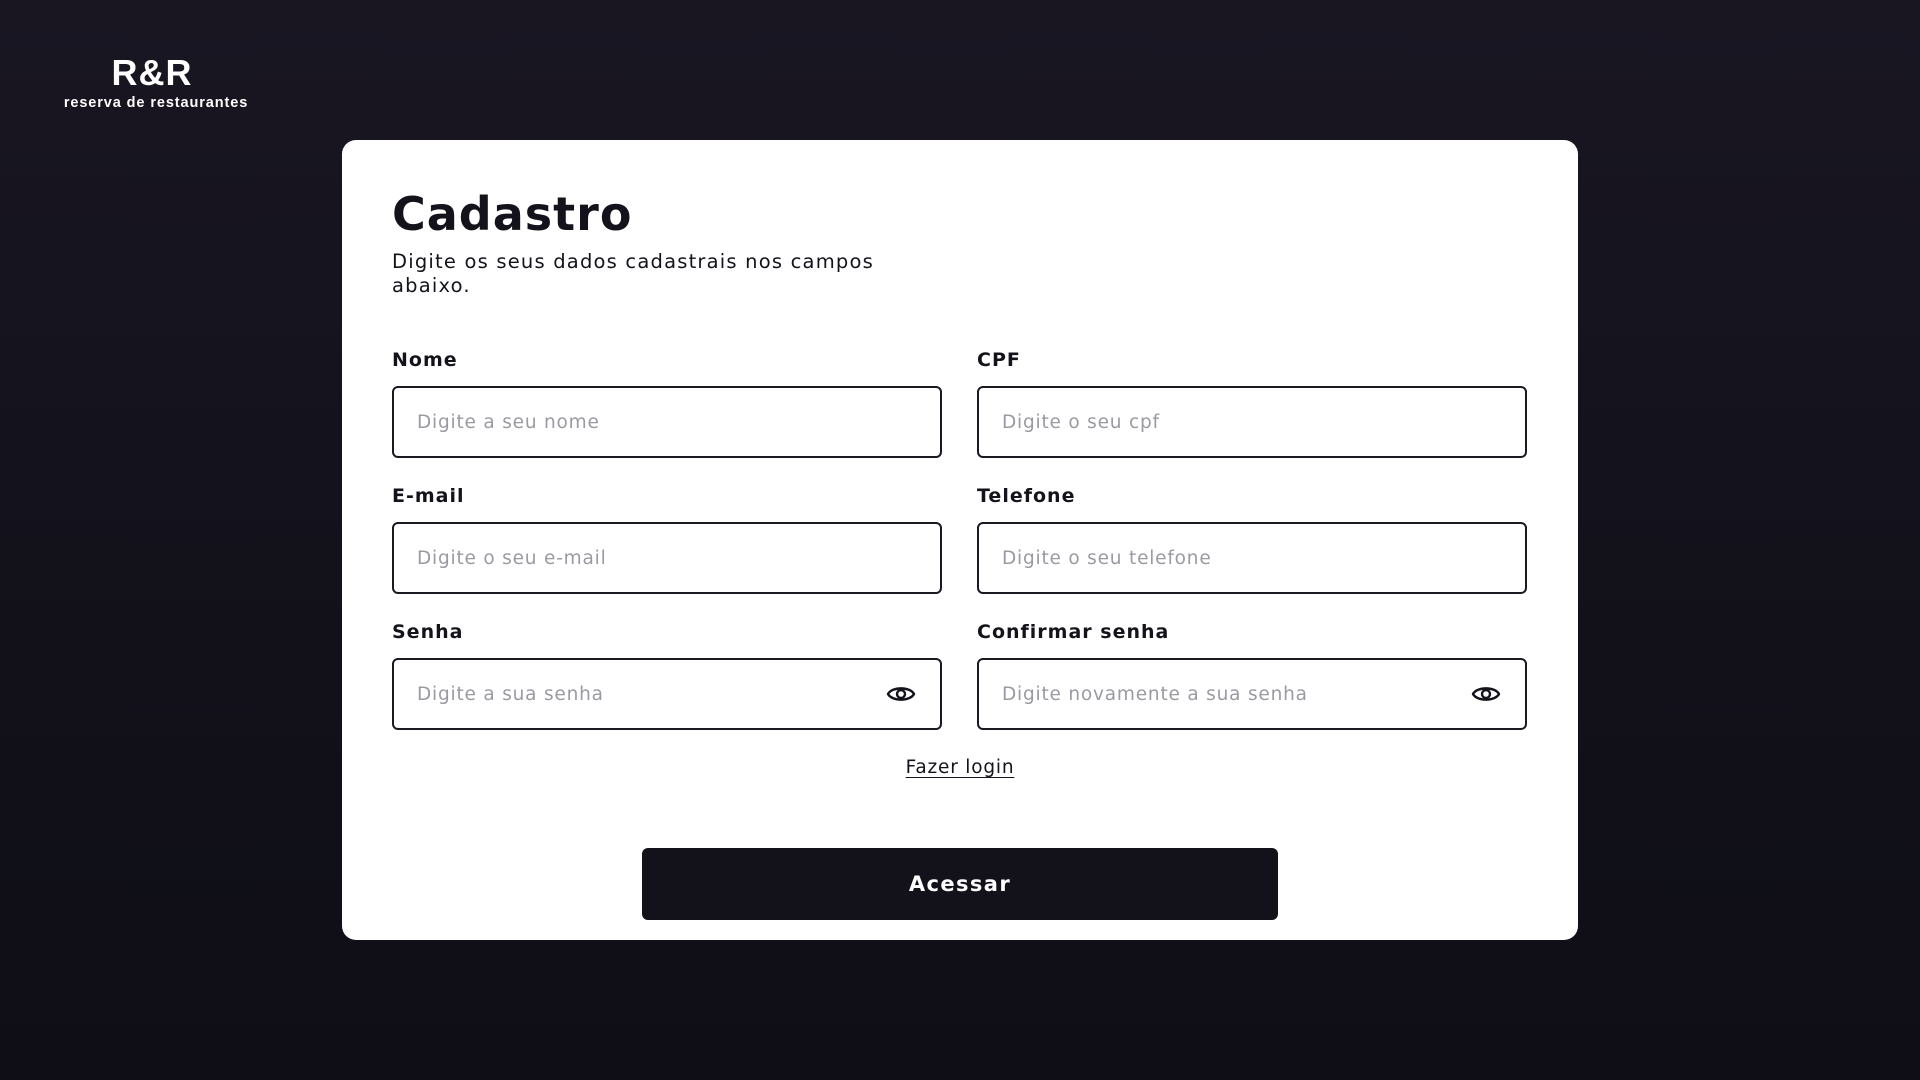 This screenshot has width=1920, height=1080. I want to click on email-field-group: E-mail, so click(667, 539).